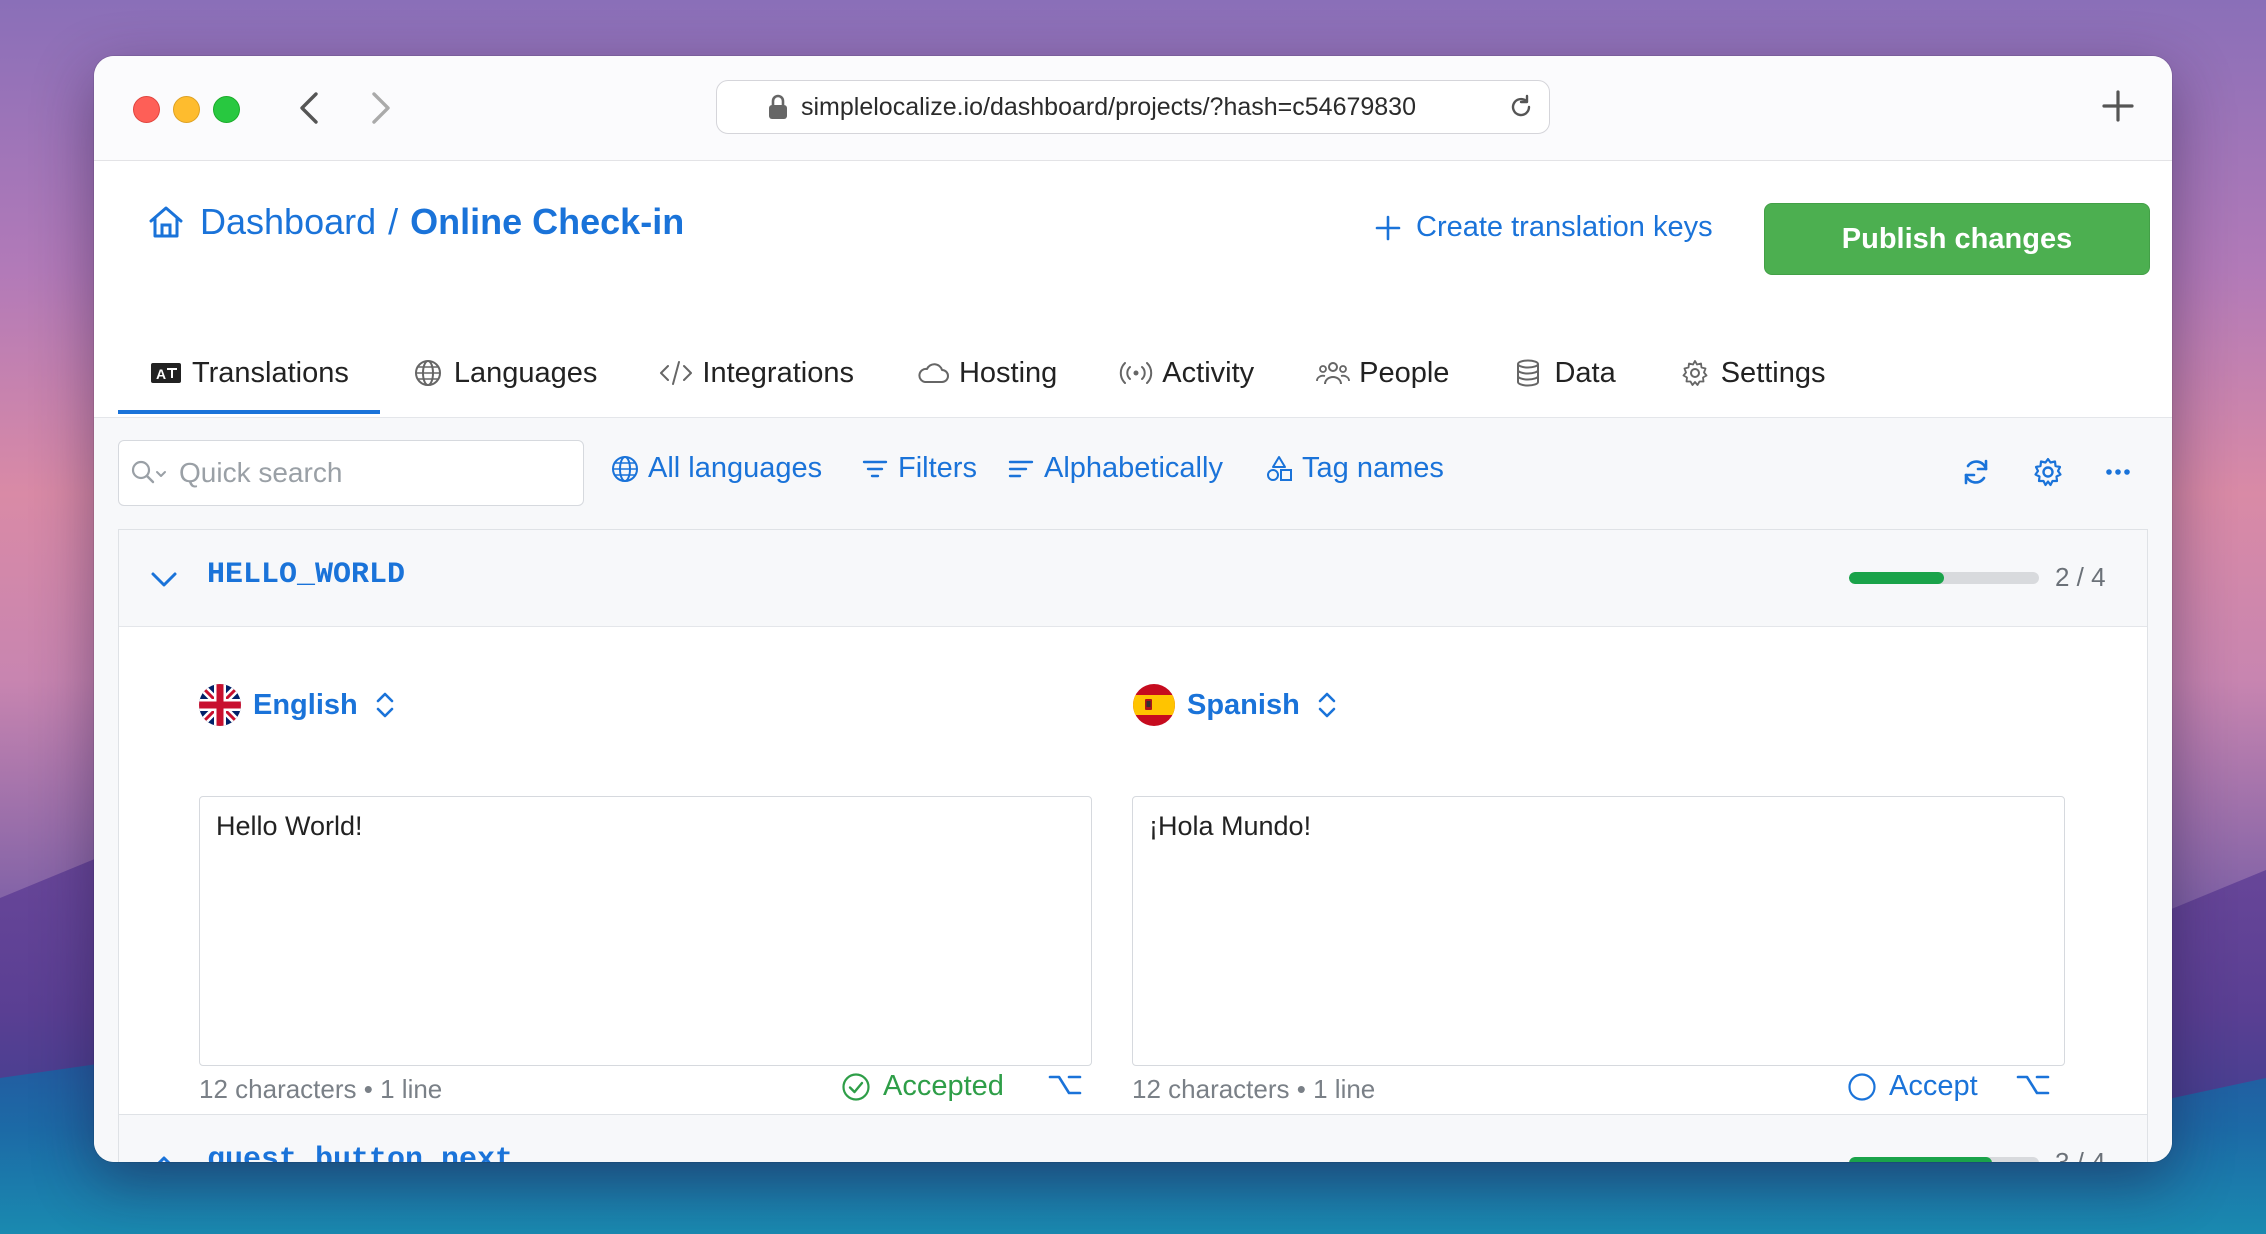  What do you see at coordinates (166, 222) in the screenshot?
I see `home-icon` at bounding box center [166, 222].